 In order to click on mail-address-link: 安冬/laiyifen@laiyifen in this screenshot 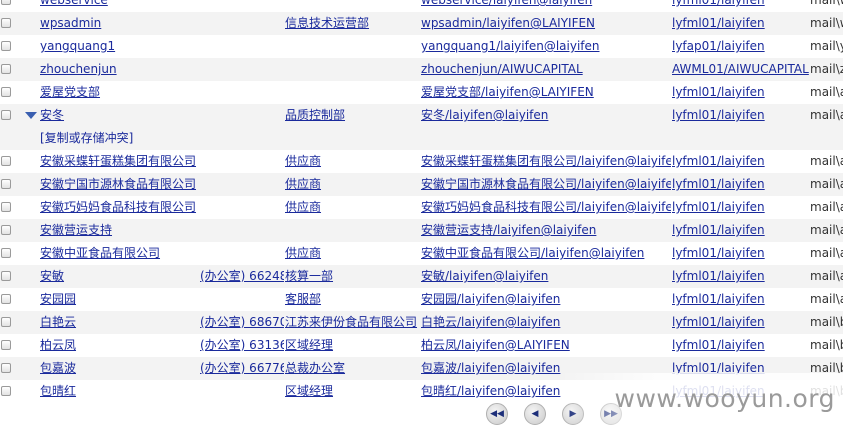, I will do `click(484, 115)`.